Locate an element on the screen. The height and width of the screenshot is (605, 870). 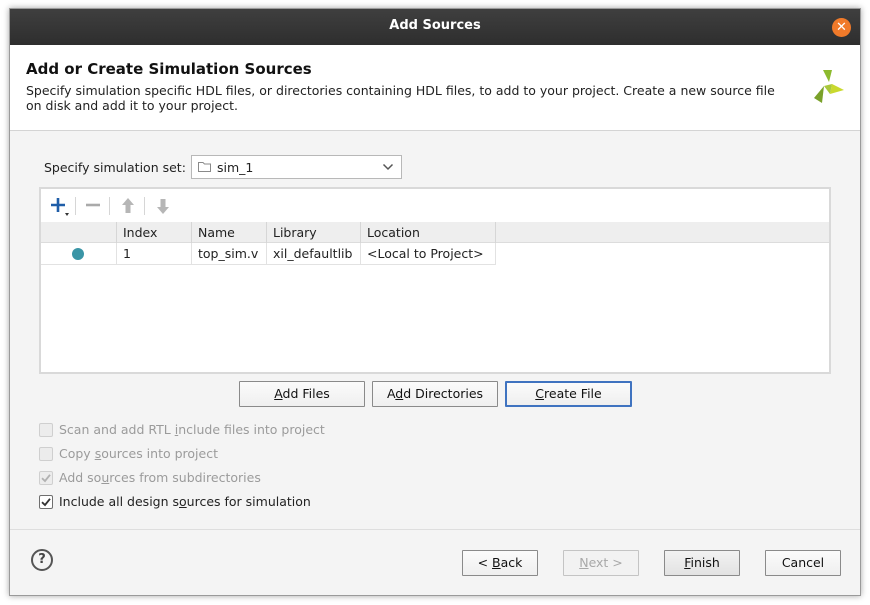
label-text: Scan and add RTL is located at coordinates (117, 429).